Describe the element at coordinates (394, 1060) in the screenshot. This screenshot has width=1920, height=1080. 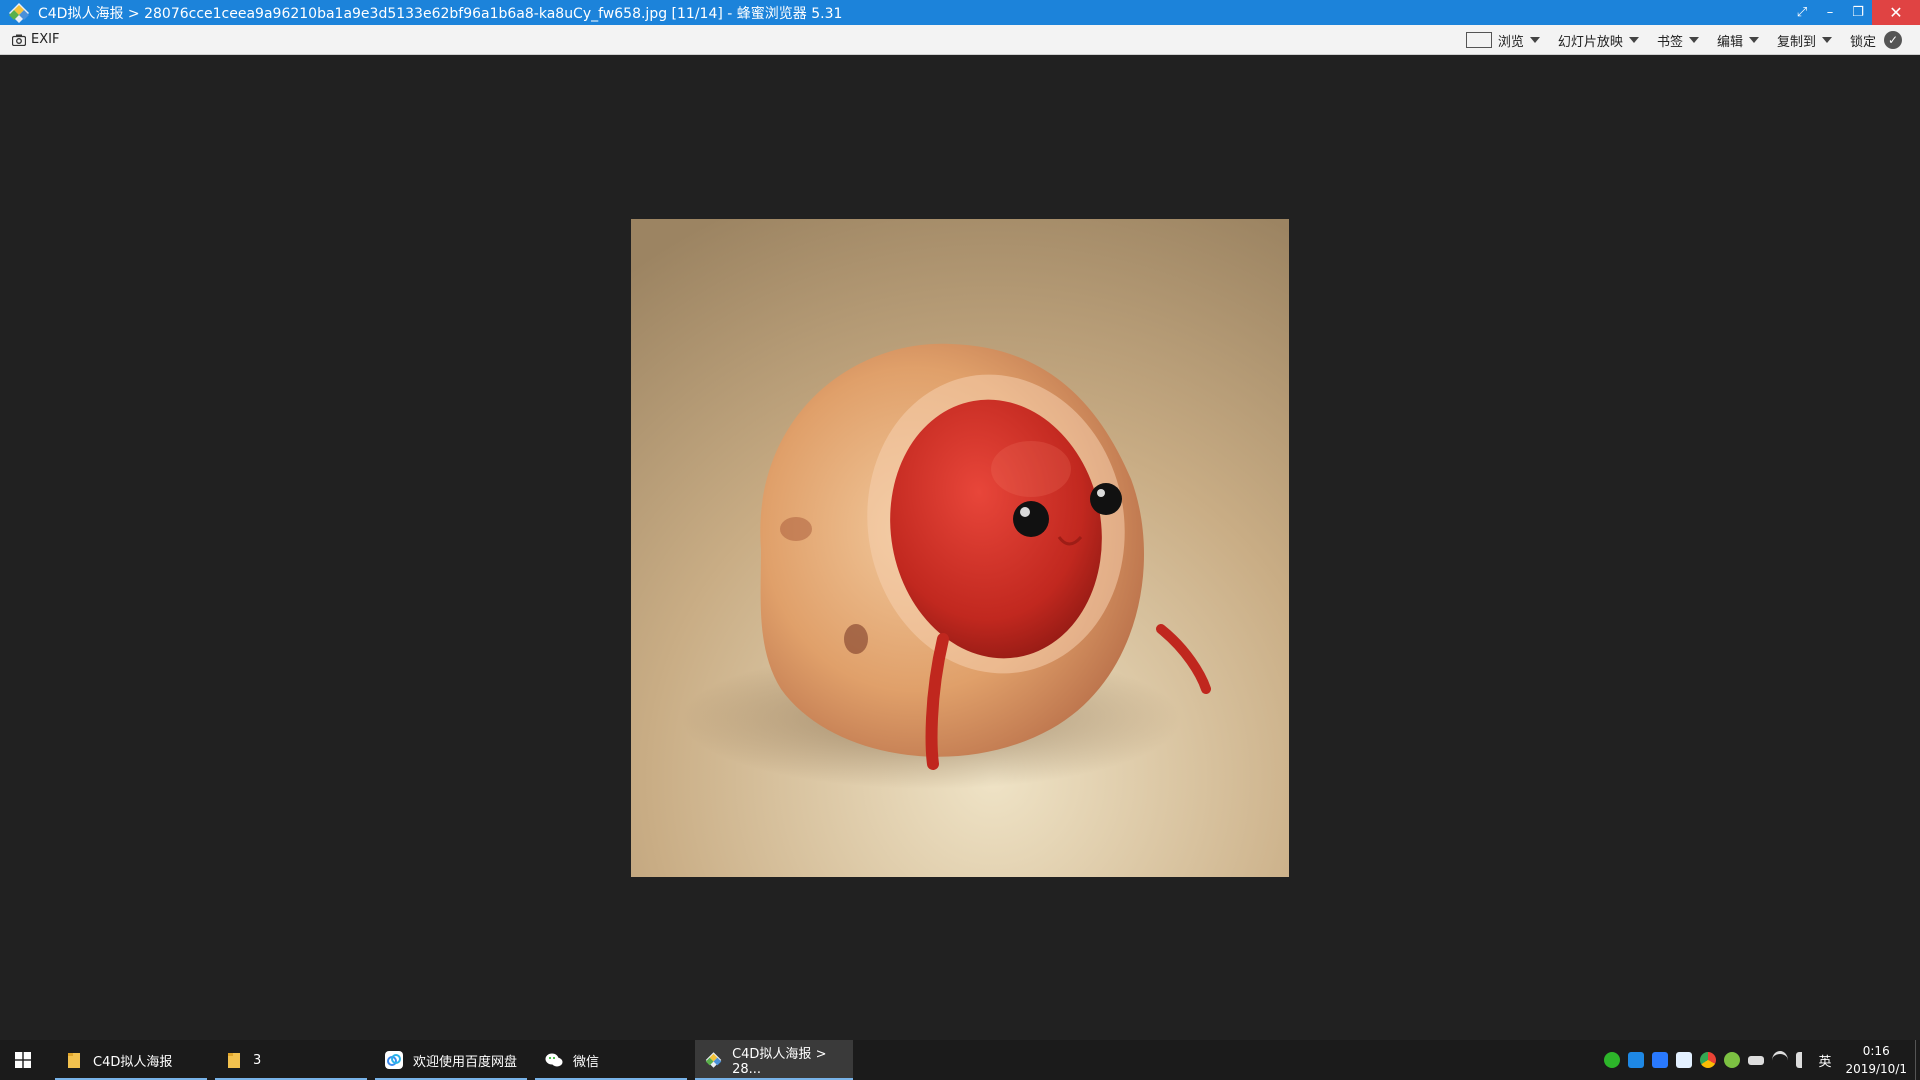
I see `baidu-netdisk-icon` at that location.